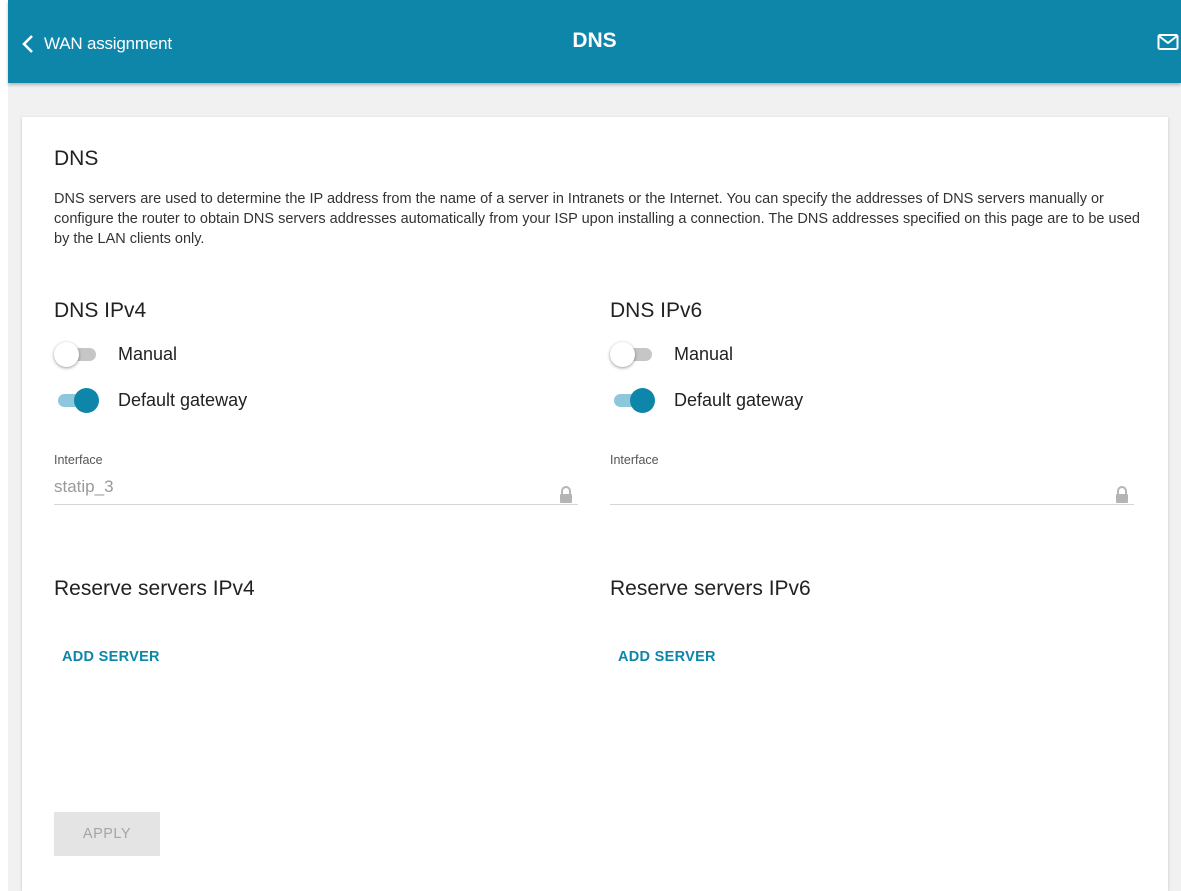  I want to click on ipv6-interface-label: Interface, so click(634, 460).